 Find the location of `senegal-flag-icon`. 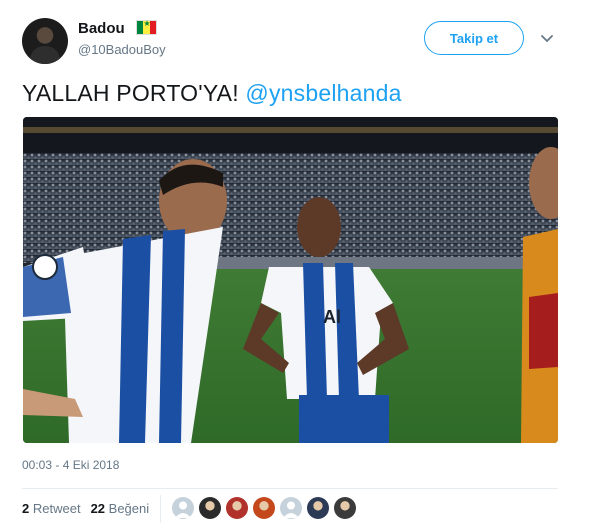

senegal-flag-icon is located at coordinates (146, 27).